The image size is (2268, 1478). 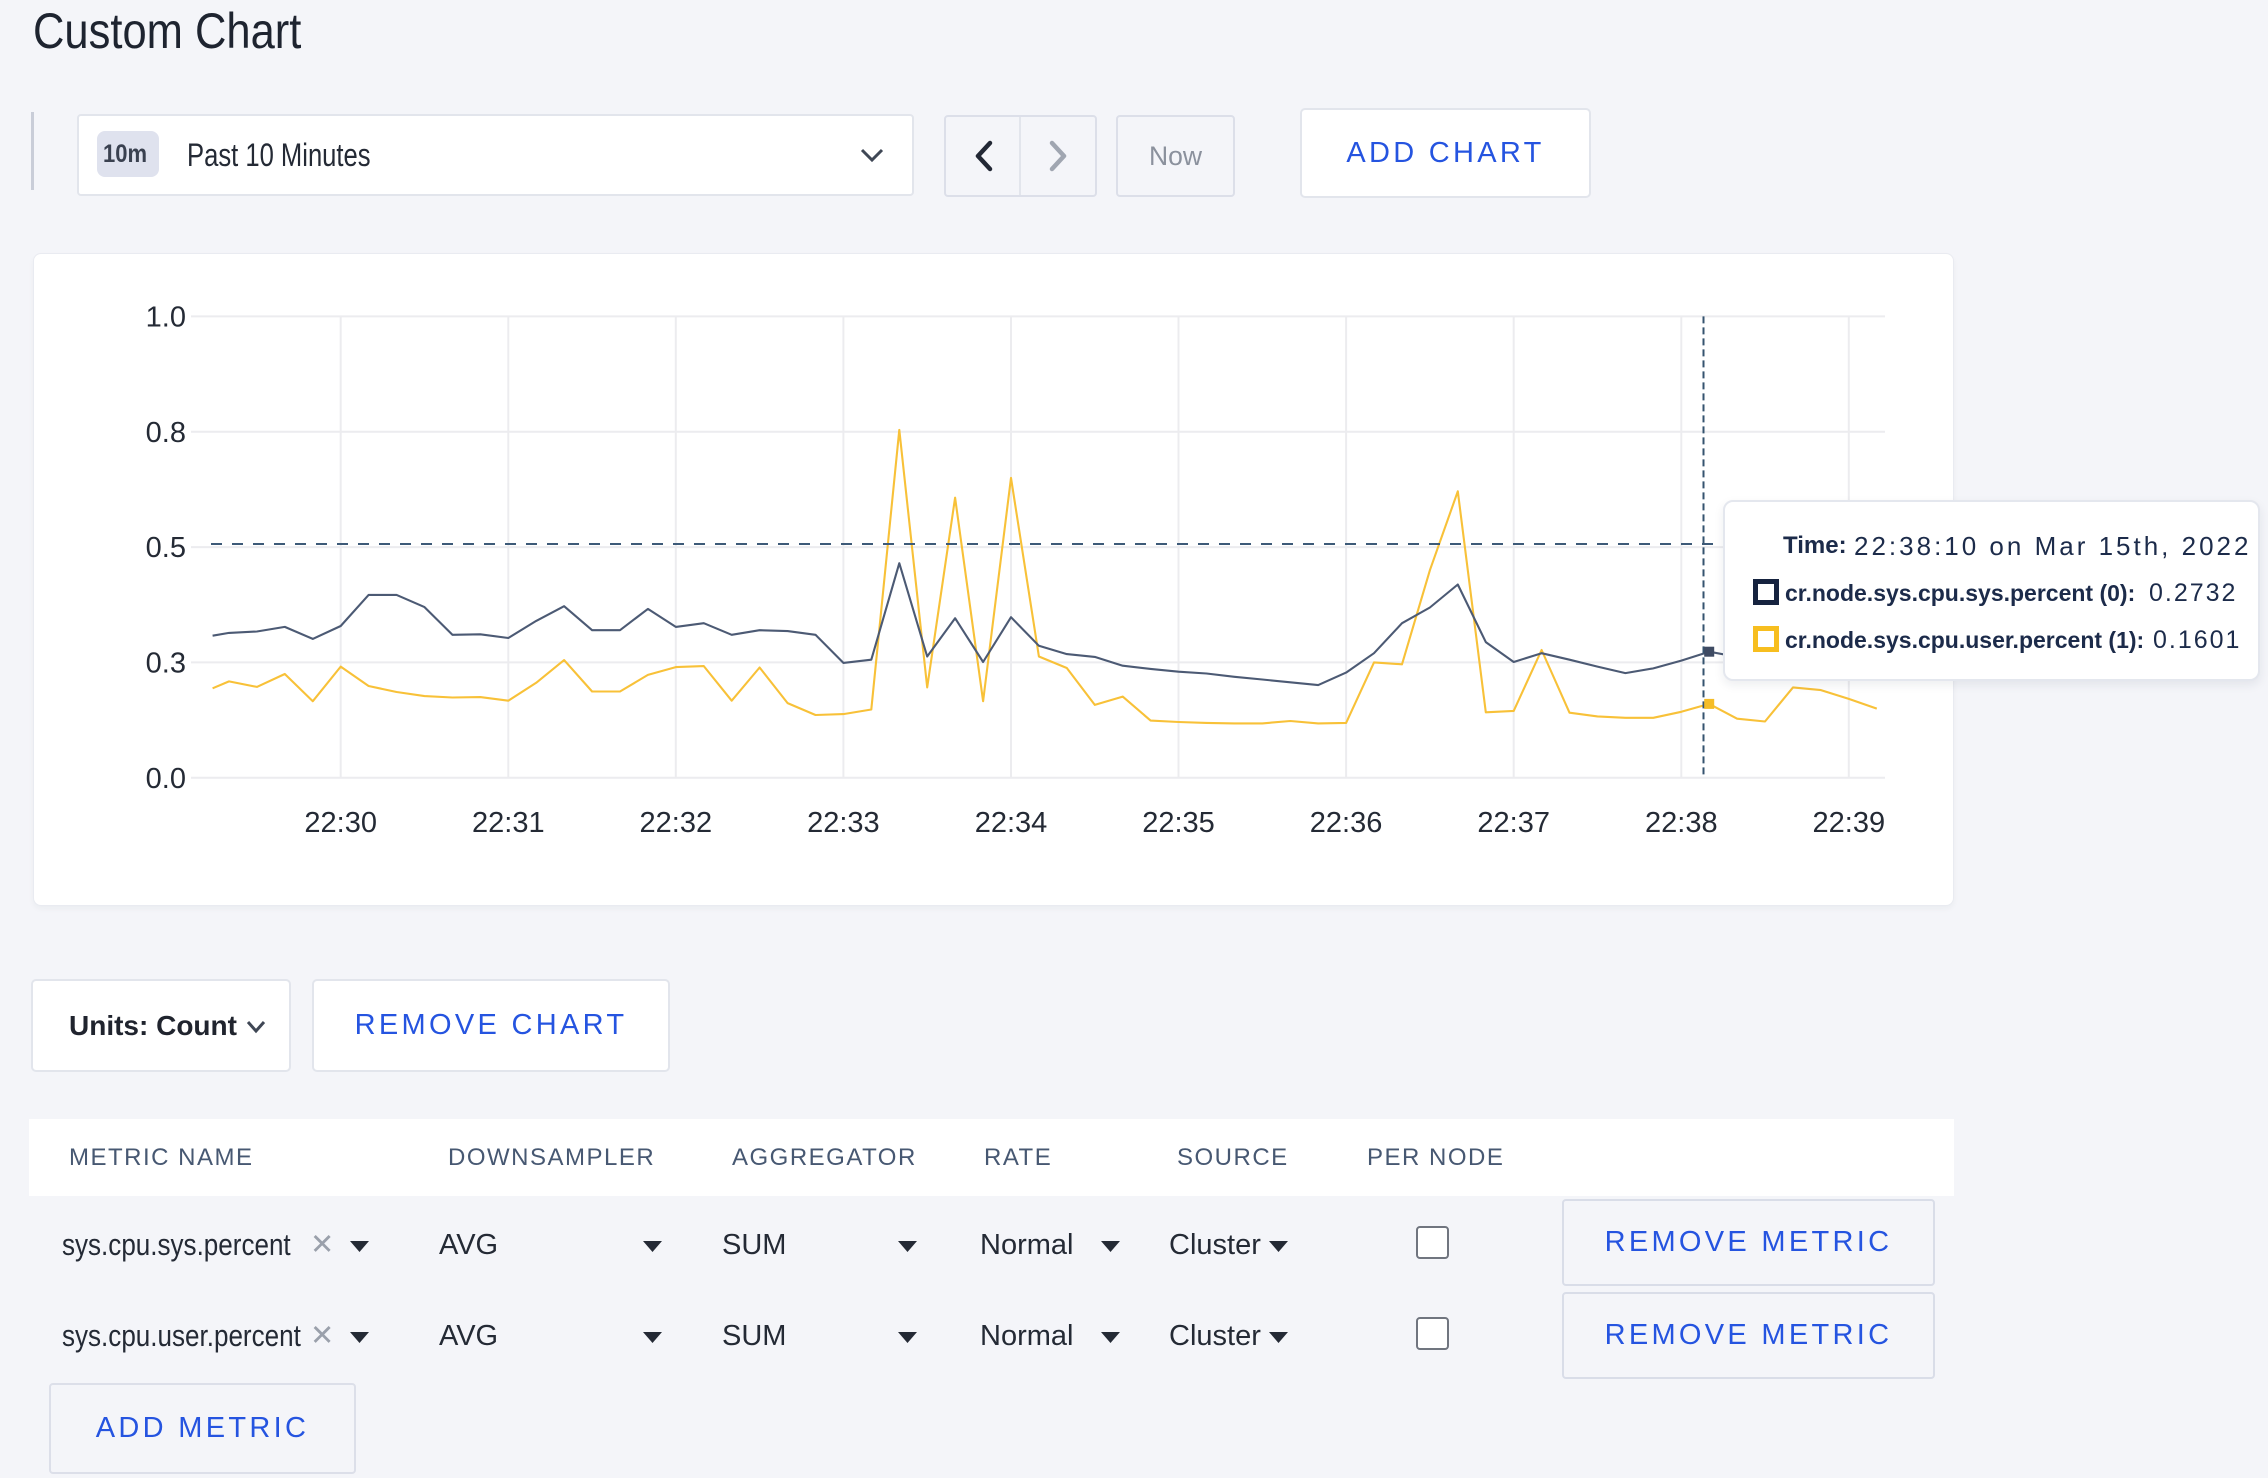 What do you see at coordinates (166, 779) in the screenshot?
I see `svg-text: 0.0` at bounding box center [166, 779].